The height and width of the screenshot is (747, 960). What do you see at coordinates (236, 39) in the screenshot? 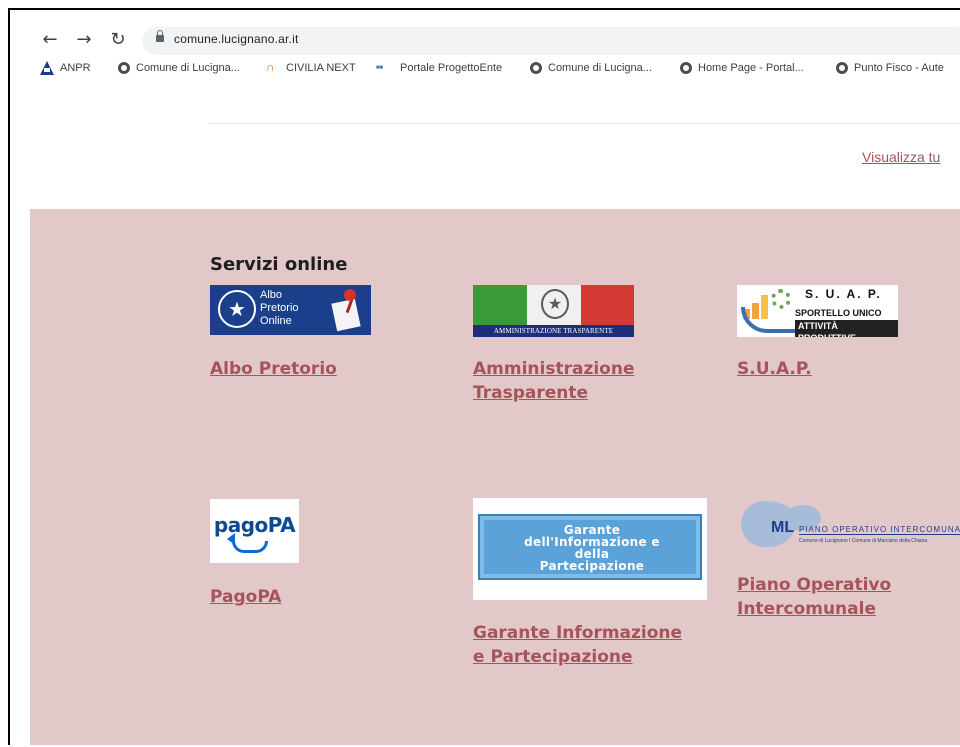
I see `address-url: comune.lucignano.ar.it` at bounding box center [236, 39].